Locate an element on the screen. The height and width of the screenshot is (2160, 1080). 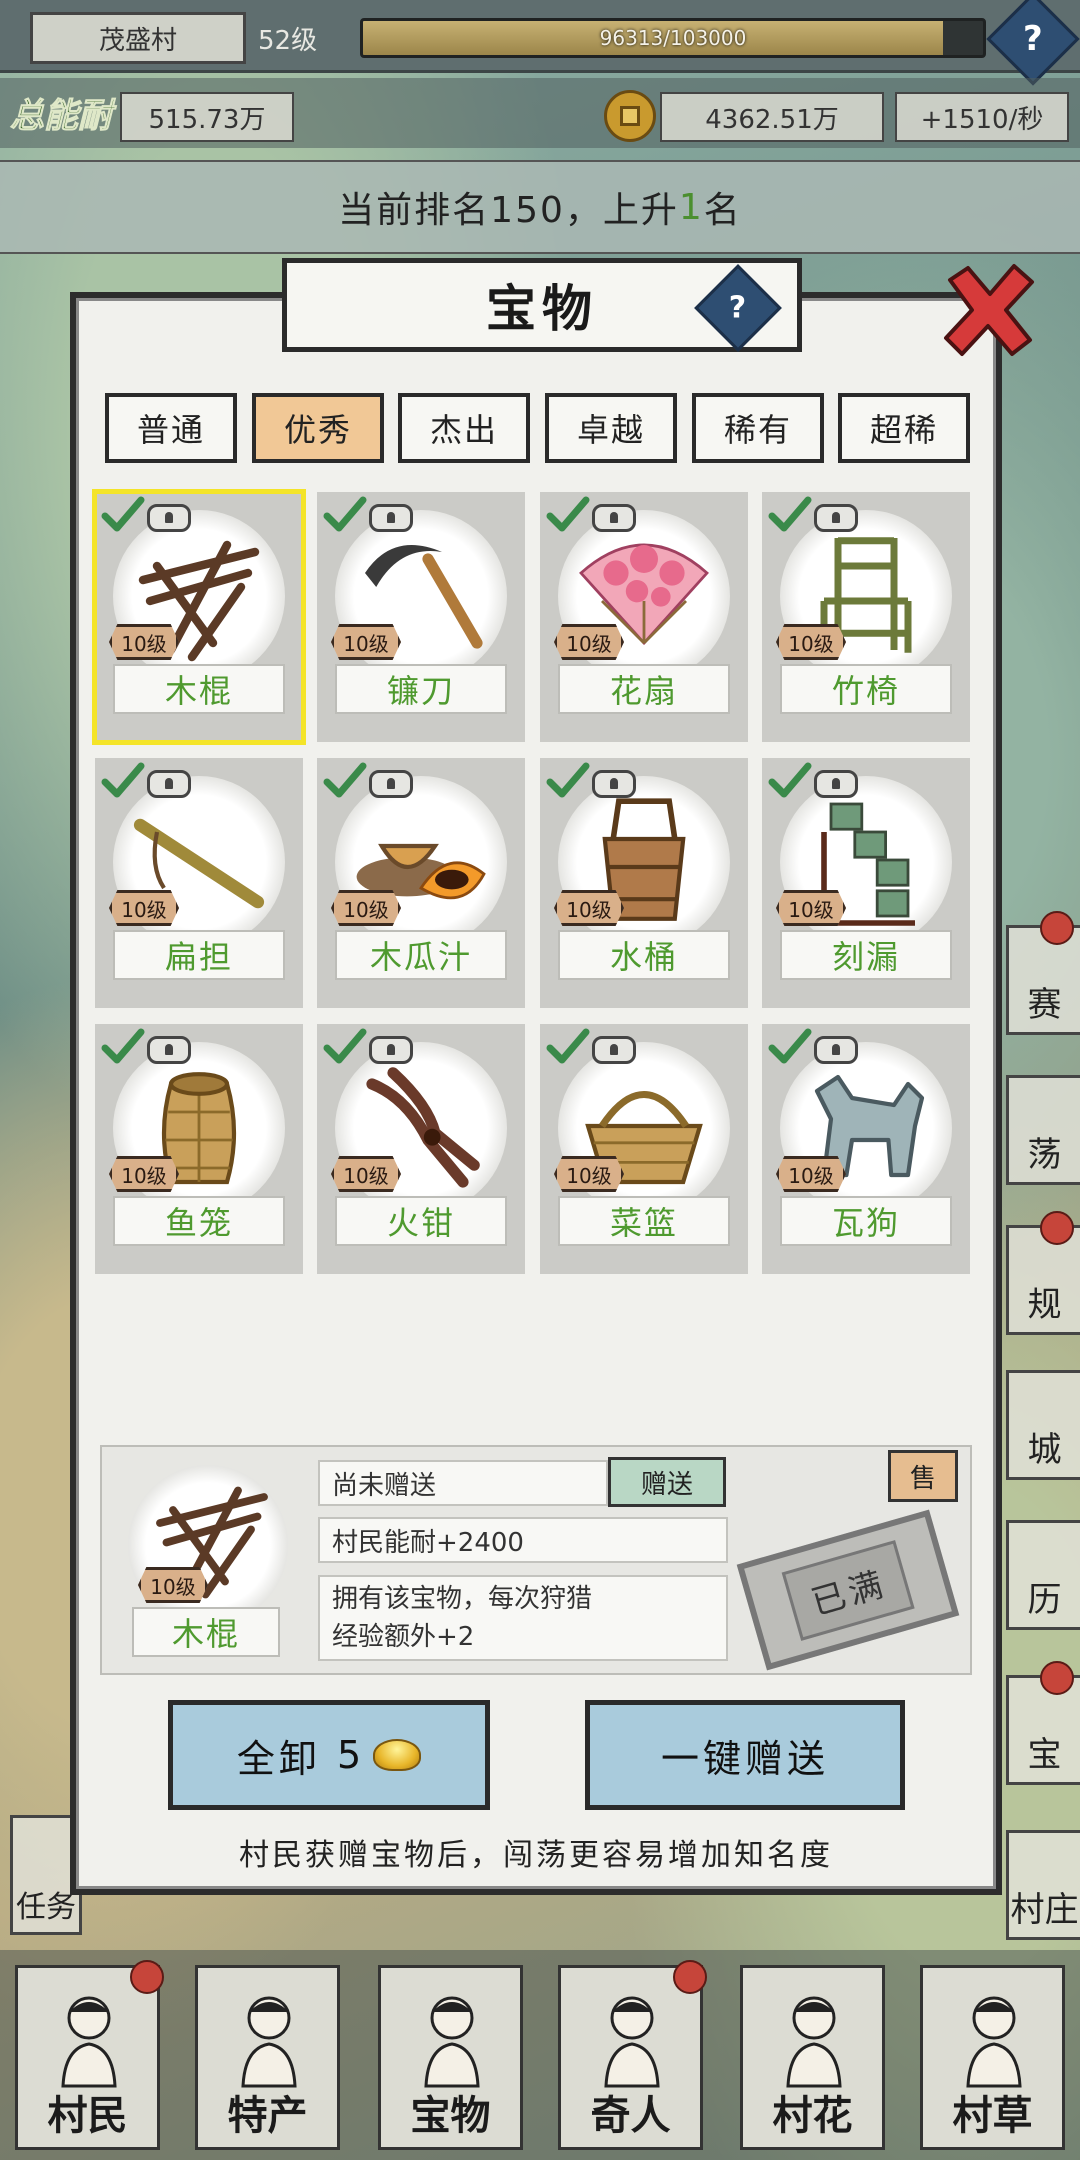
nav-button: 奇人 is located at coordinates (630, 2057).